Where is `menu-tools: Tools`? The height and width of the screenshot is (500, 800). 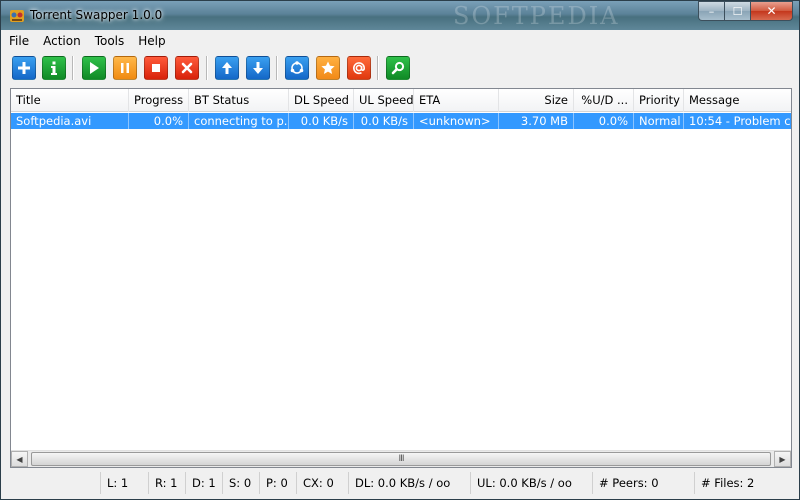 menu-tools: Tools is located at coordinates (110, 41).